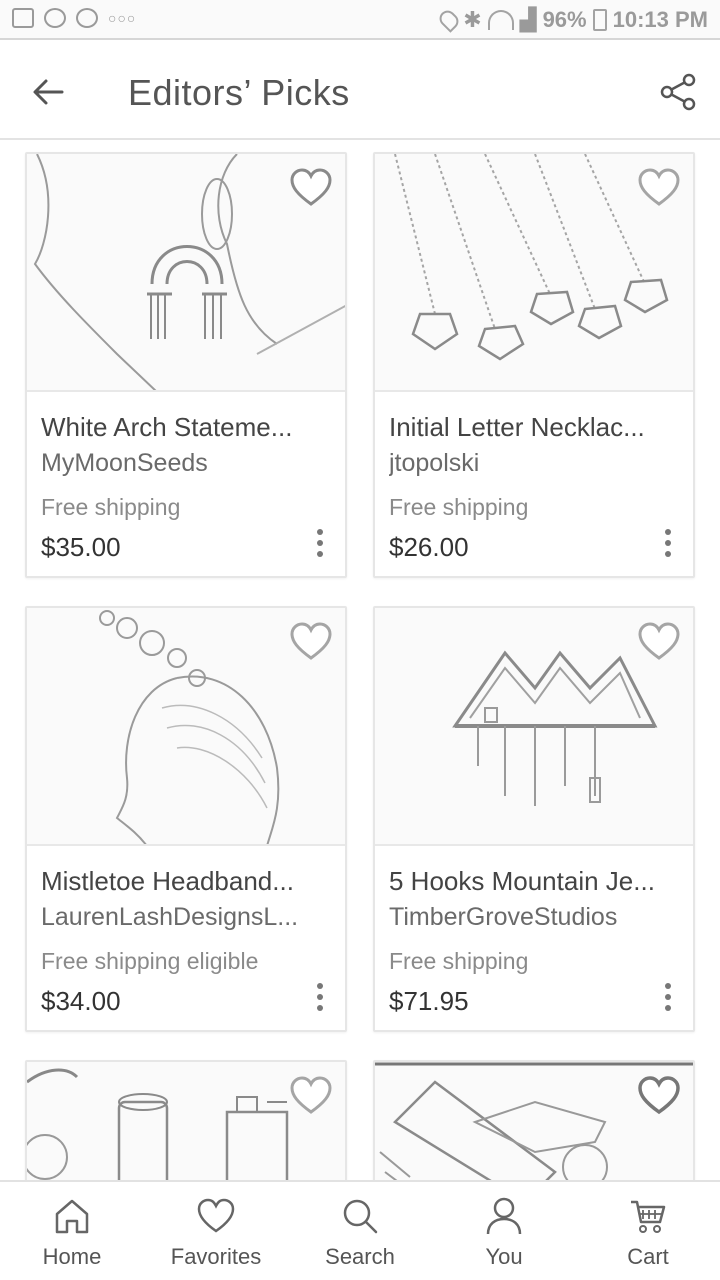 This screenshot has height=1280, width=720. What do you see at coordinates (534, 273) in the screenshot?
I see `letter-necklaces-image` at bounding box center [534, 273].